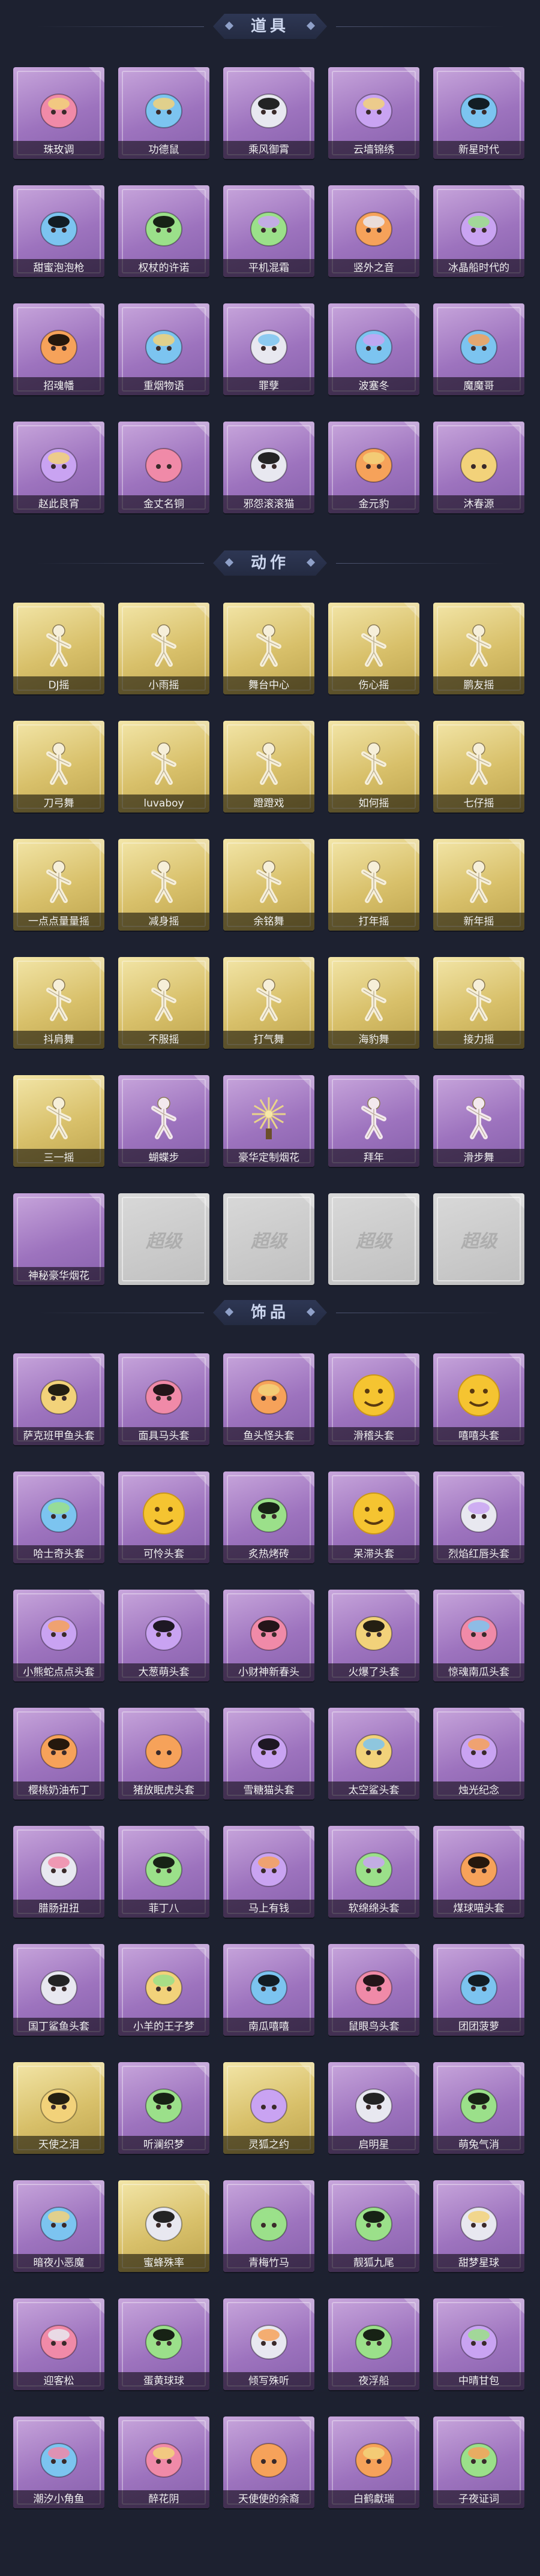 This screenshot has height=2576, width=540. I want to click on item-card: 拜年, so click(373, 1121).